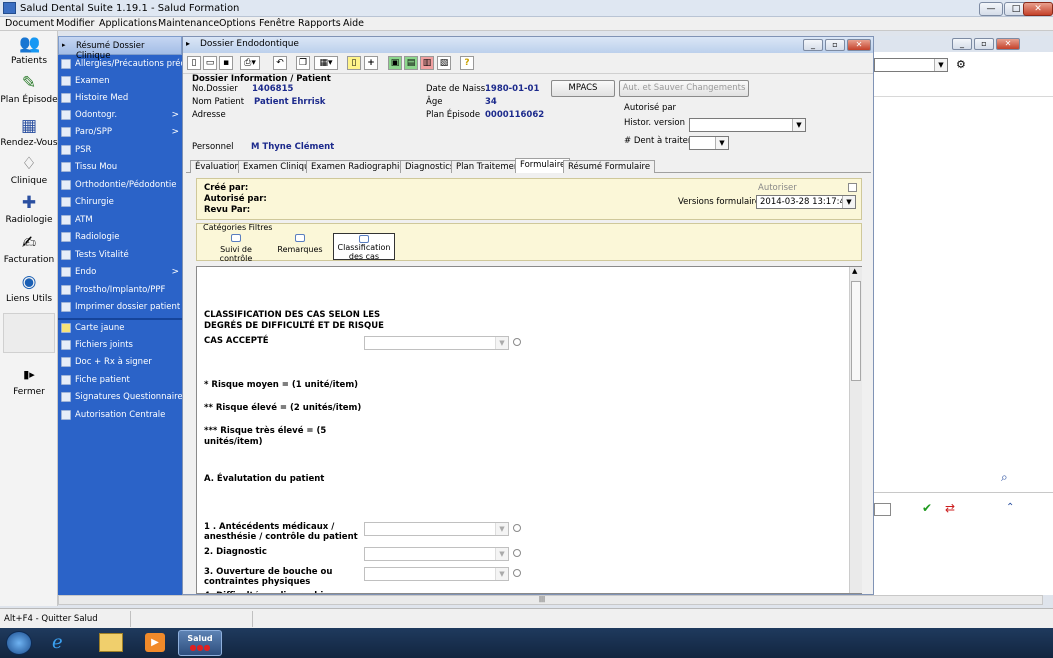 The width and height of the screenshot is (1053, 658). Describe the element at coordinates (436, 529) in the screenshot. I see `q1-select: ▼` at that location.